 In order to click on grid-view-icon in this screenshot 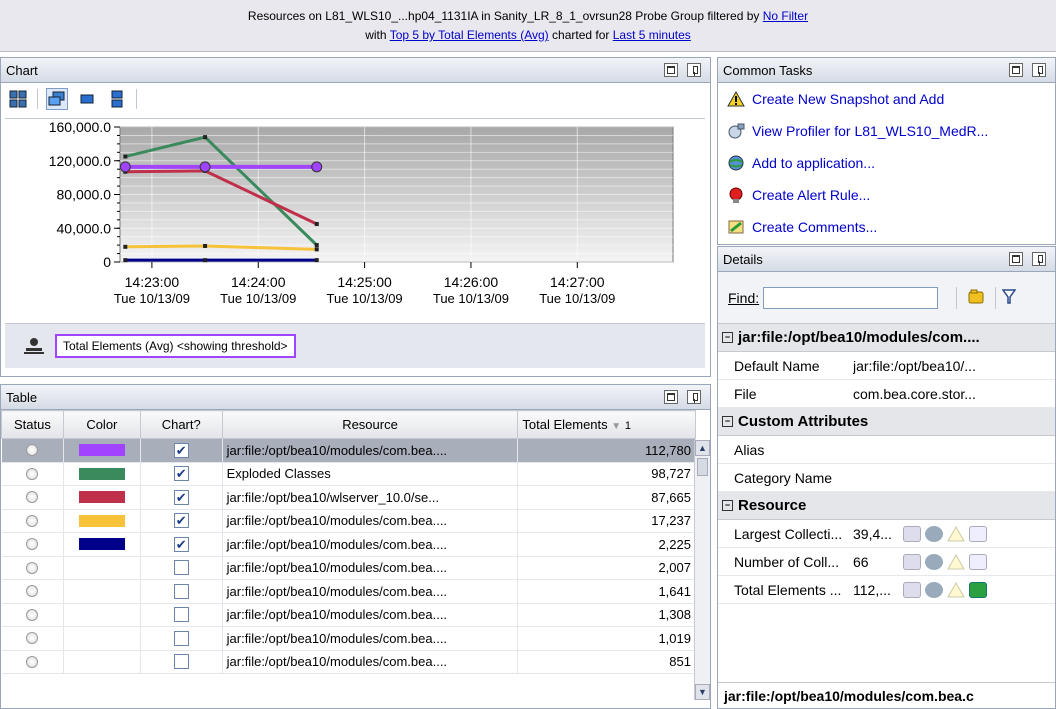, I will do `click(18, 99)`.